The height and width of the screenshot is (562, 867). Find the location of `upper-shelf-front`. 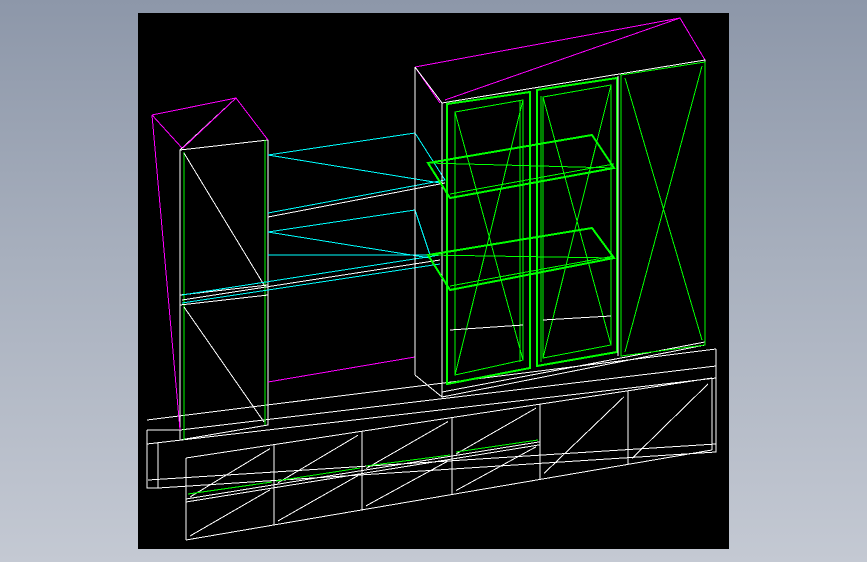

upper-shelf-front is located at coordinates (356, 200).